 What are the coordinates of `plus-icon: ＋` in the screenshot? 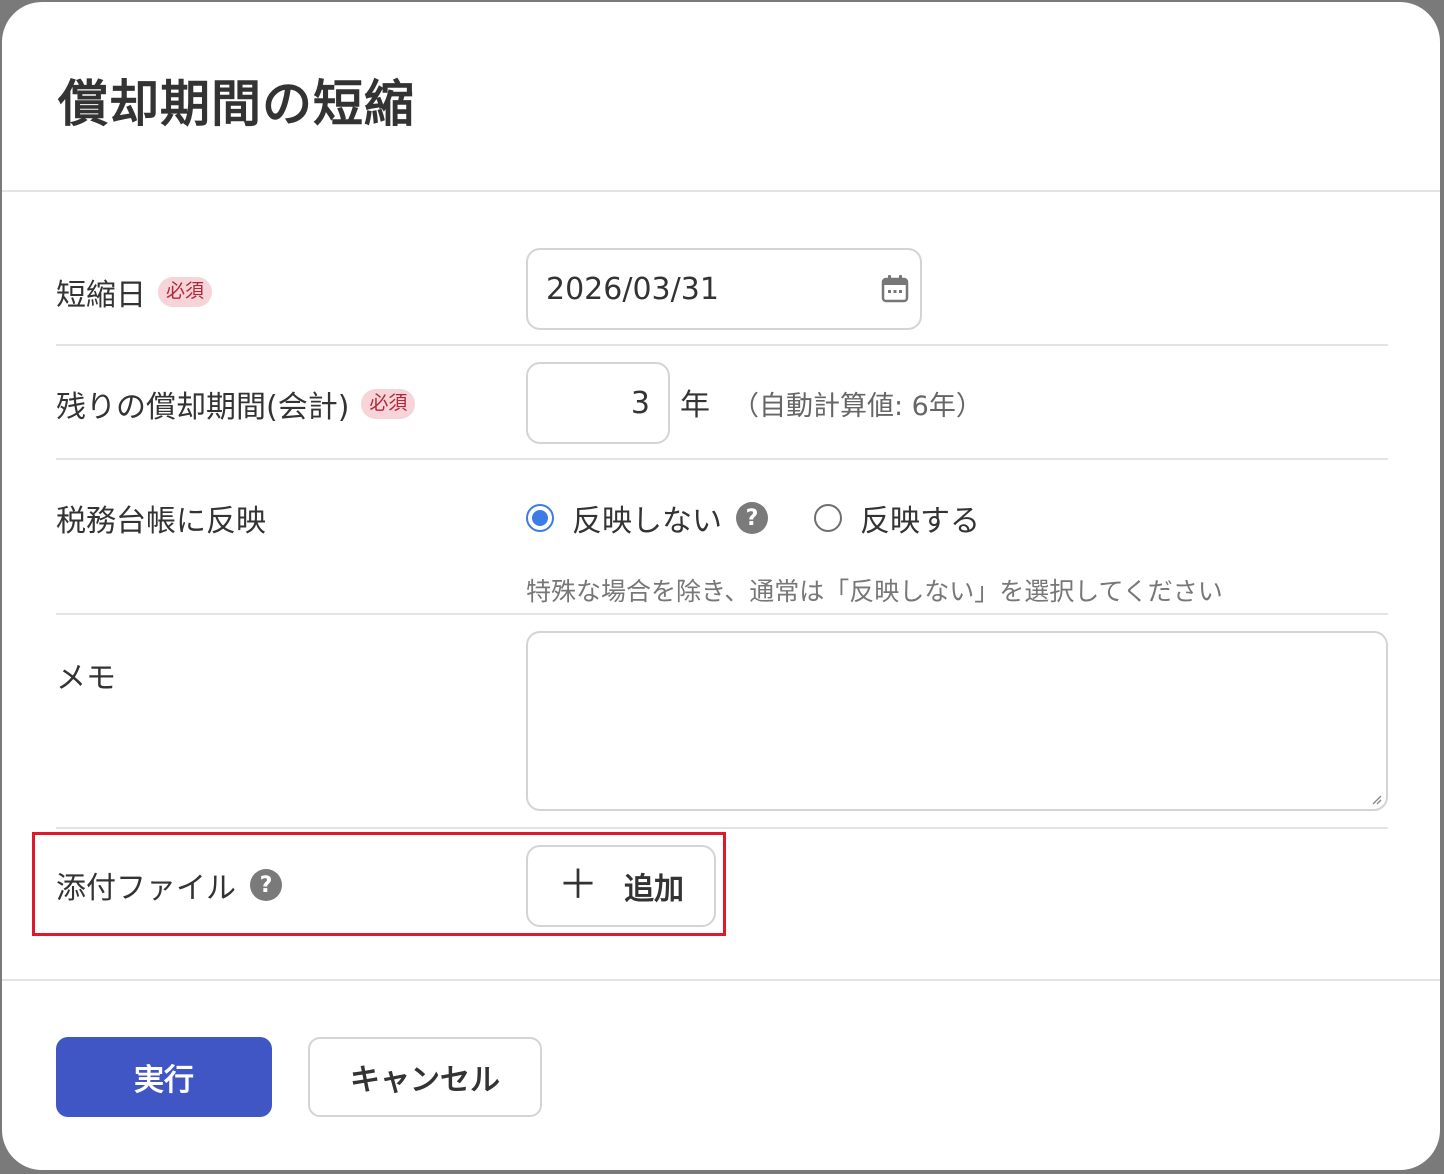 It's located at (578, 885).